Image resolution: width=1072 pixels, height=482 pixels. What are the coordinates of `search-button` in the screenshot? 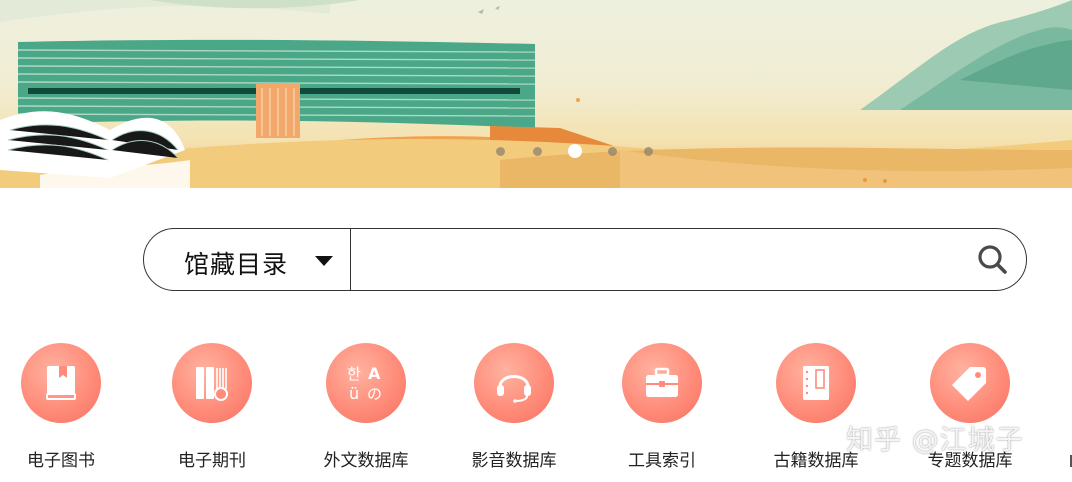 It's located at (993, 260).